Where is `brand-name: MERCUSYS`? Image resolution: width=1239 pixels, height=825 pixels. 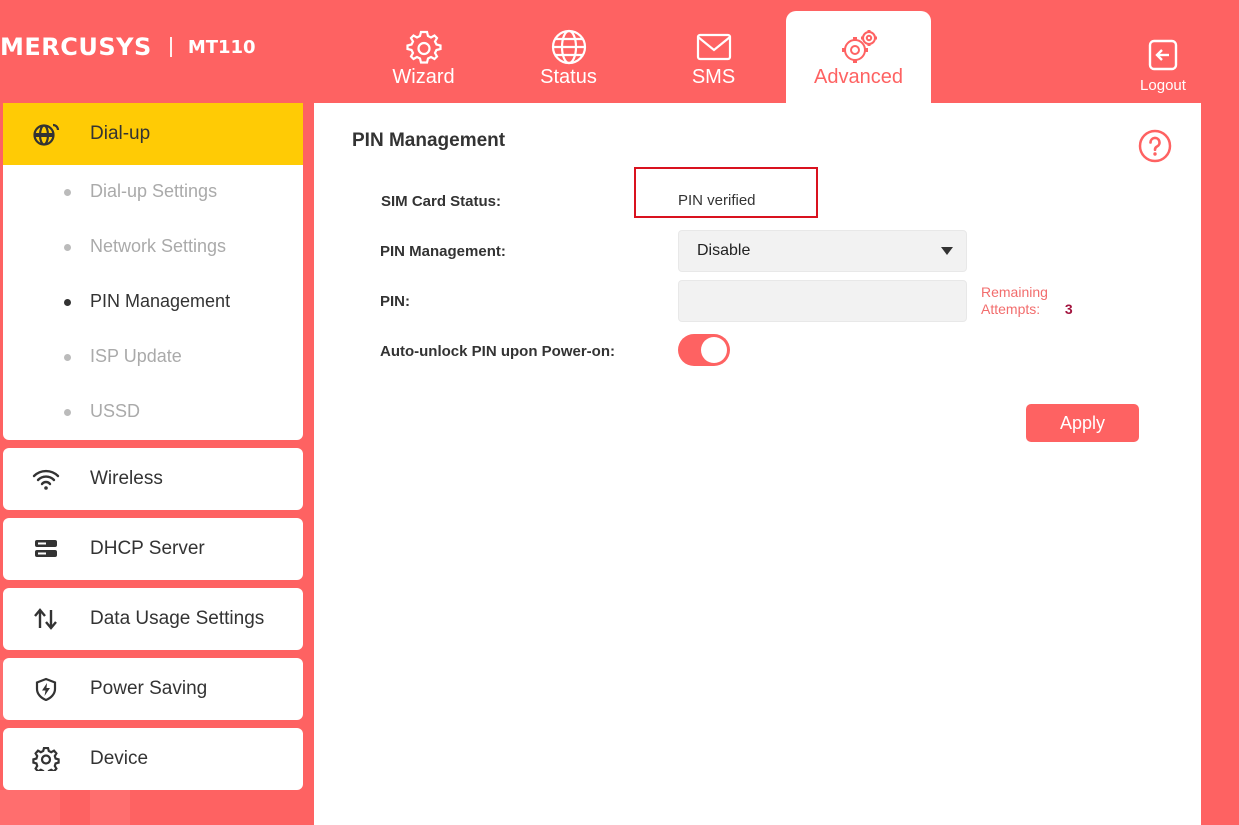
brand-name: MERCUSYS is located at coordinates (76, 47).